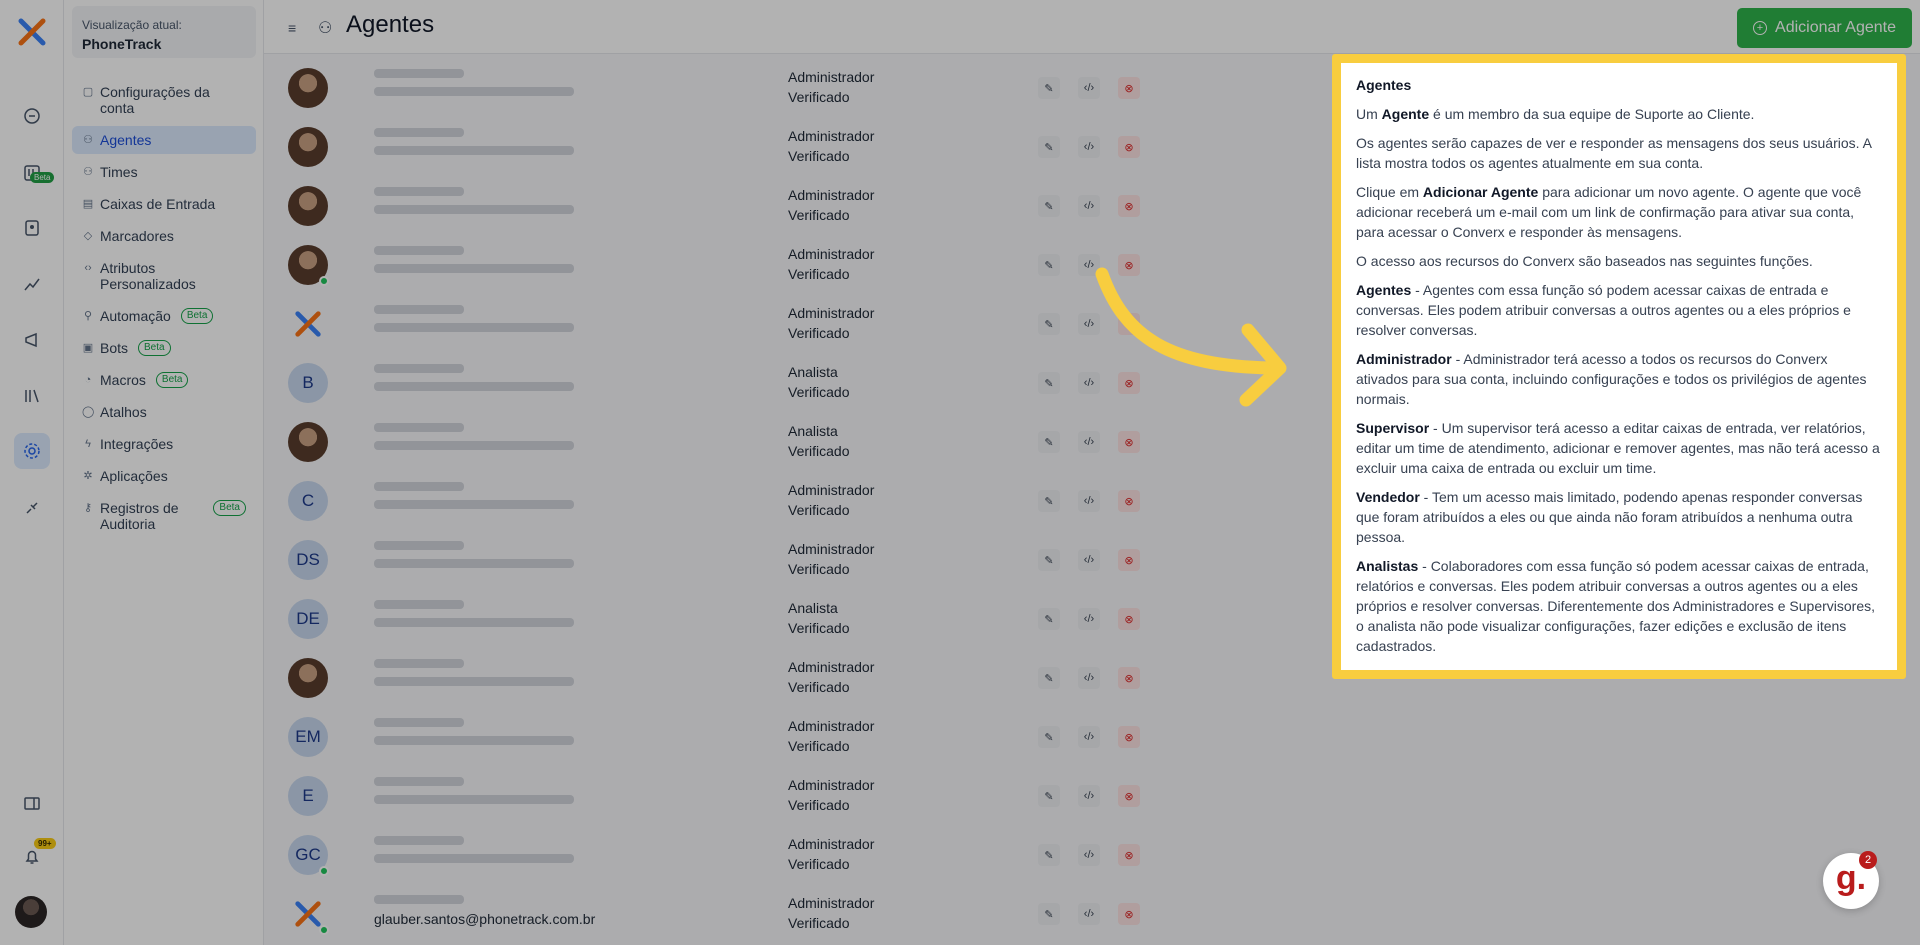  I want to click on help-bold: Adicionar Agente, so click(1480, 192).